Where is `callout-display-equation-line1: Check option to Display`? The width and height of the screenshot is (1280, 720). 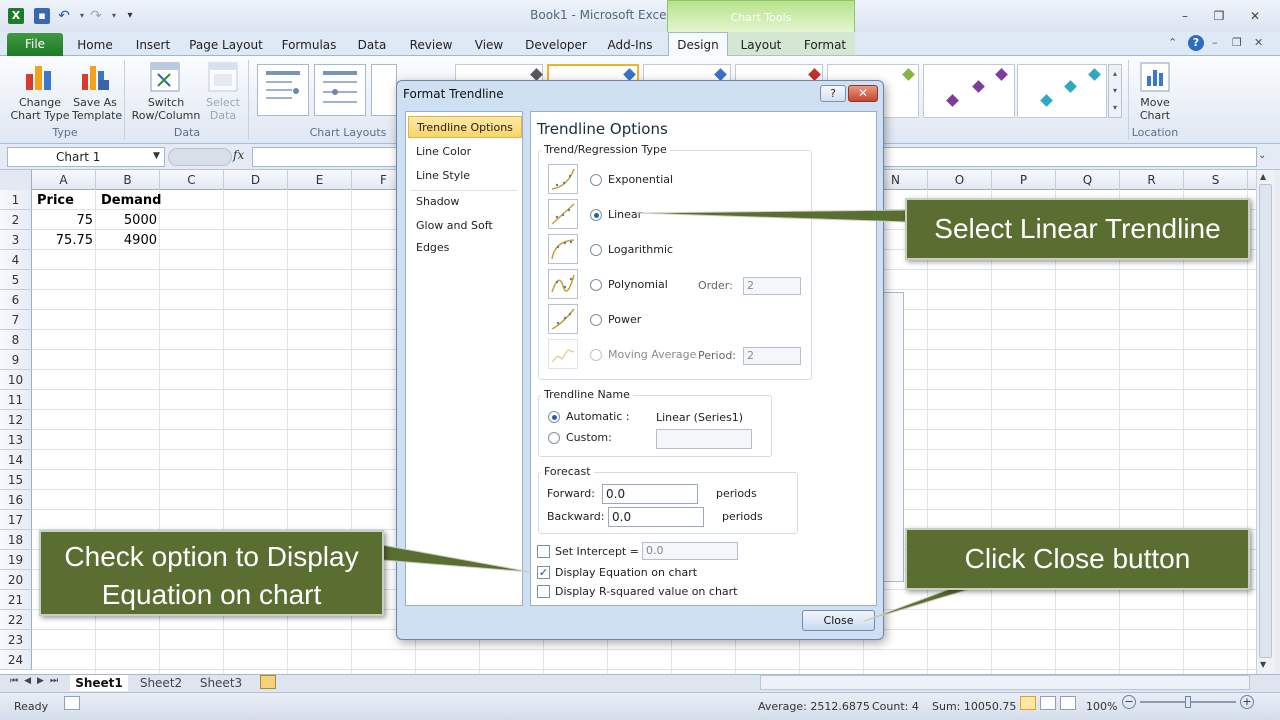
callout-display-equation-line1: Check option to Display is located at coordinates (211, 556).